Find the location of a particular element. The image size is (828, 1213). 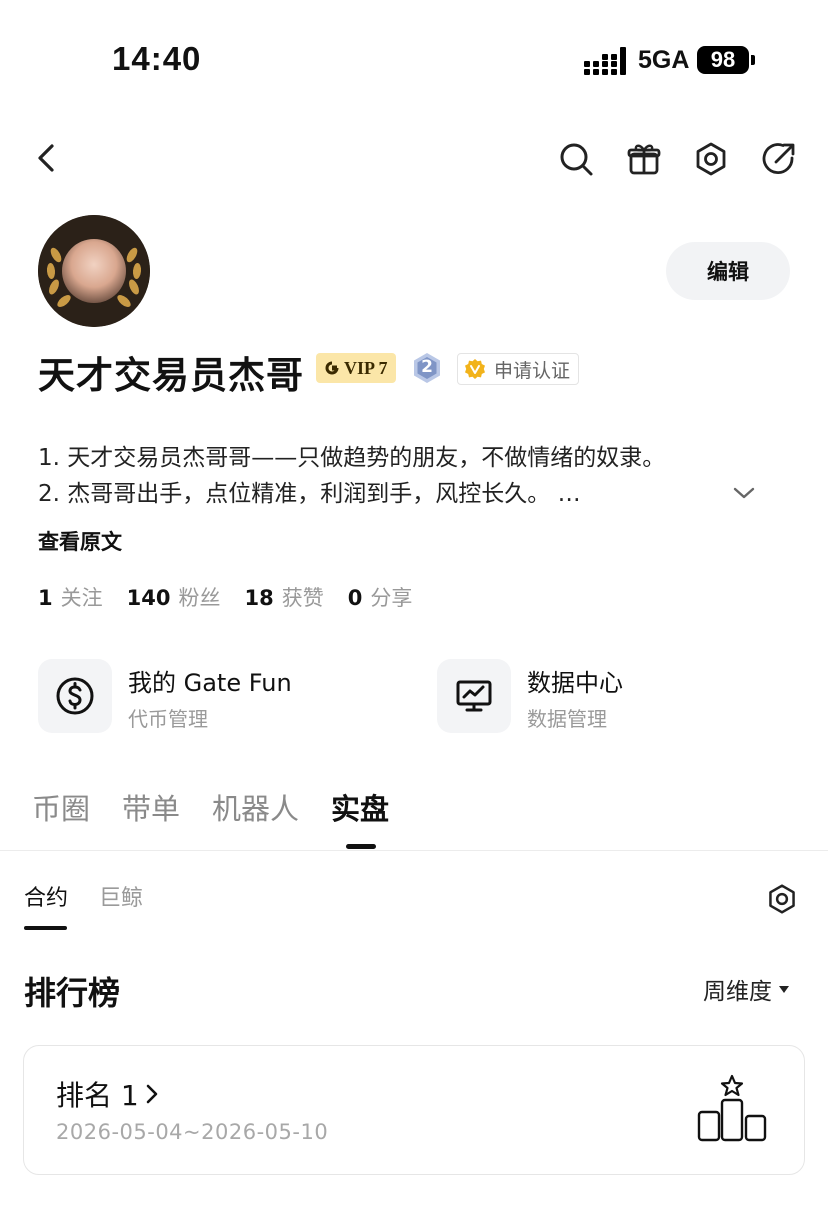

status-time: 14:40 is located at coordinates (157, 58).